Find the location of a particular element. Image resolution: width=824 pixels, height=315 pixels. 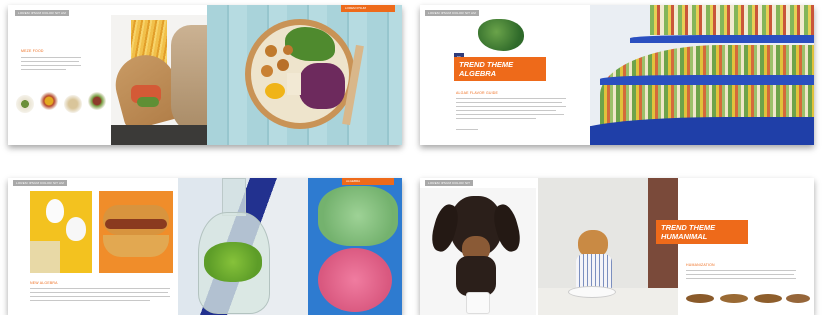

corner-tag: LOREM IPSUM is located at coordinates (368, 8).